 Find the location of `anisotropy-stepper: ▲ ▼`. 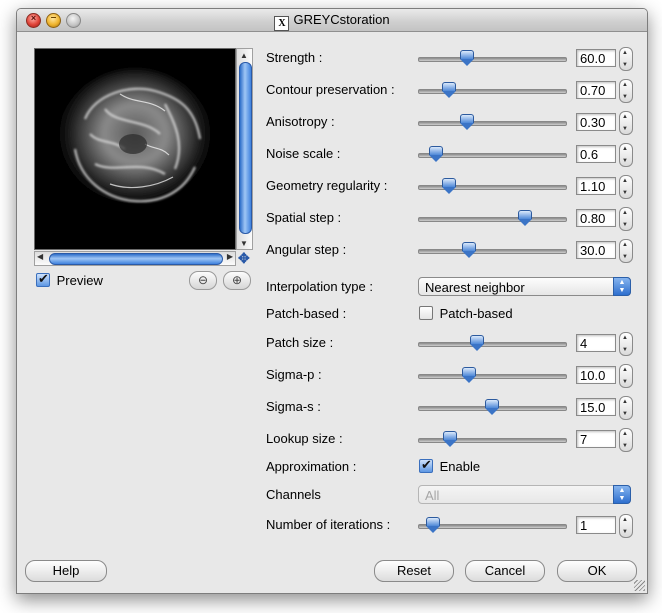

anisotropy-stepper: ▲ ▼ is located at coordinates (626, 123).